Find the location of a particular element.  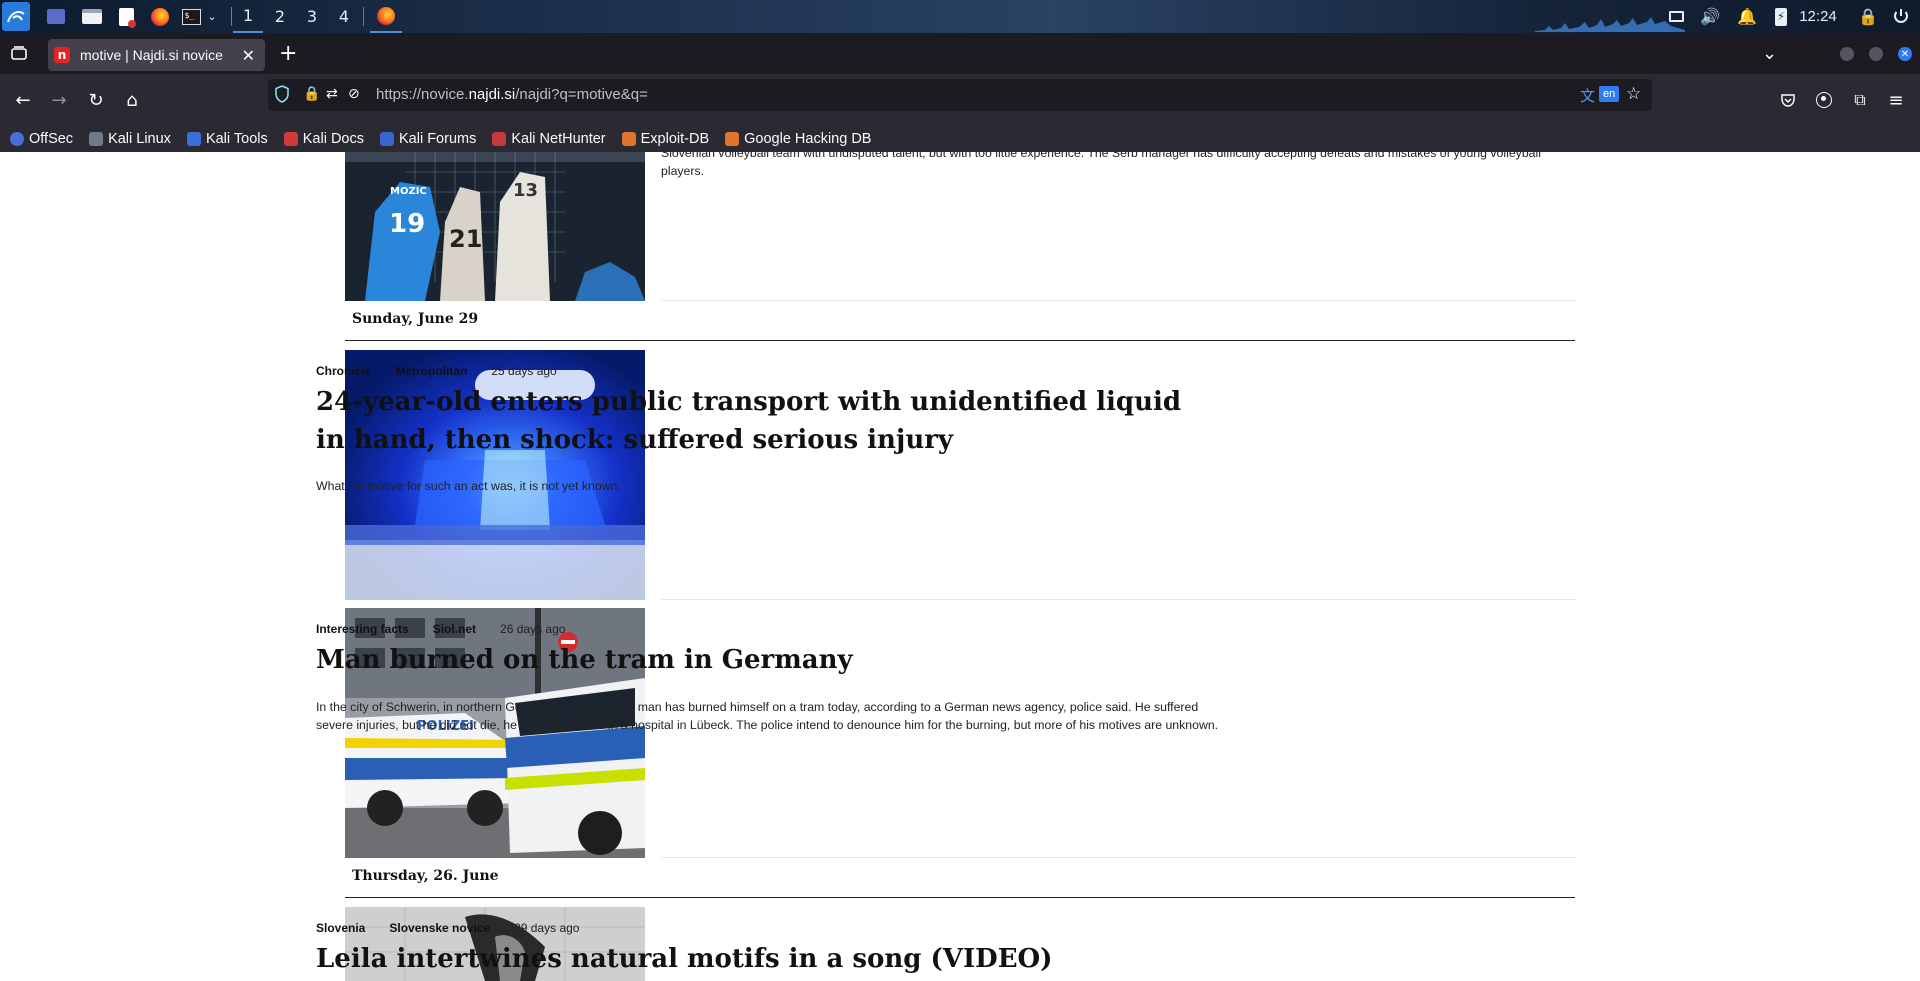

display-icon is located at coordinates (1676, 16).